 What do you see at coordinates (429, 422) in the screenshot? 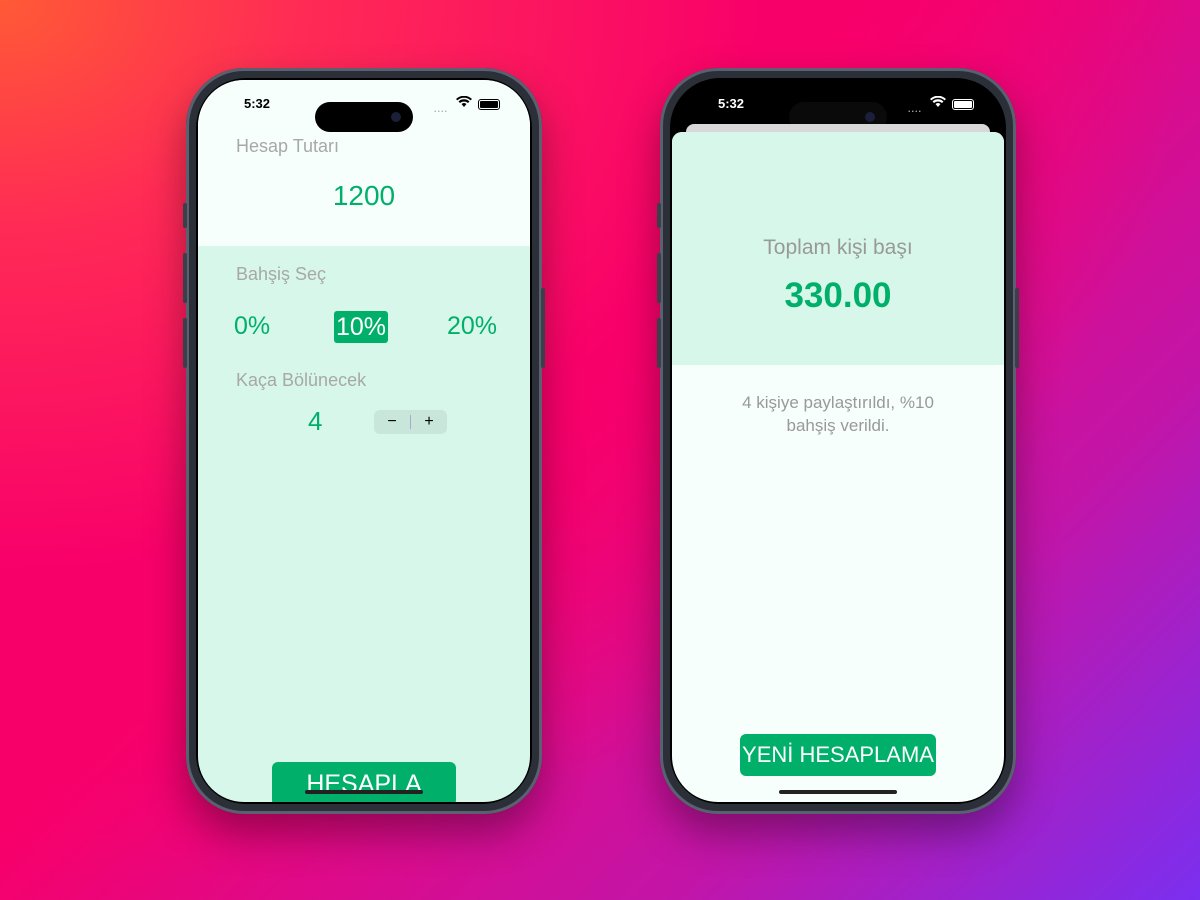
I see `increment-button: +` at bounding box center [429, 422].